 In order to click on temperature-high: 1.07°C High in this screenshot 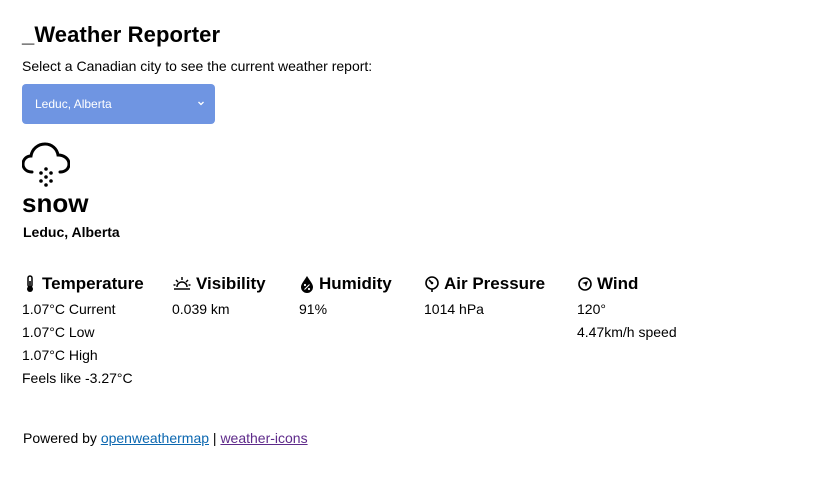, I will do `click(60, 355)`.